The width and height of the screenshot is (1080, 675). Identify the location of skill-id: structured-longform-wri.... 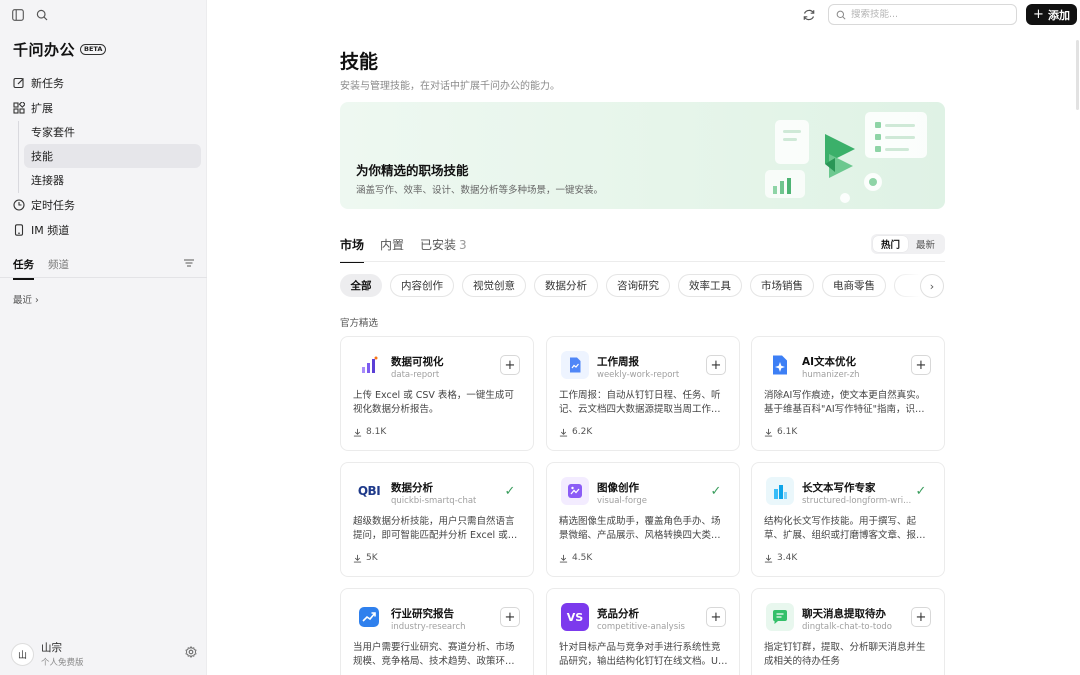
(857, 501).